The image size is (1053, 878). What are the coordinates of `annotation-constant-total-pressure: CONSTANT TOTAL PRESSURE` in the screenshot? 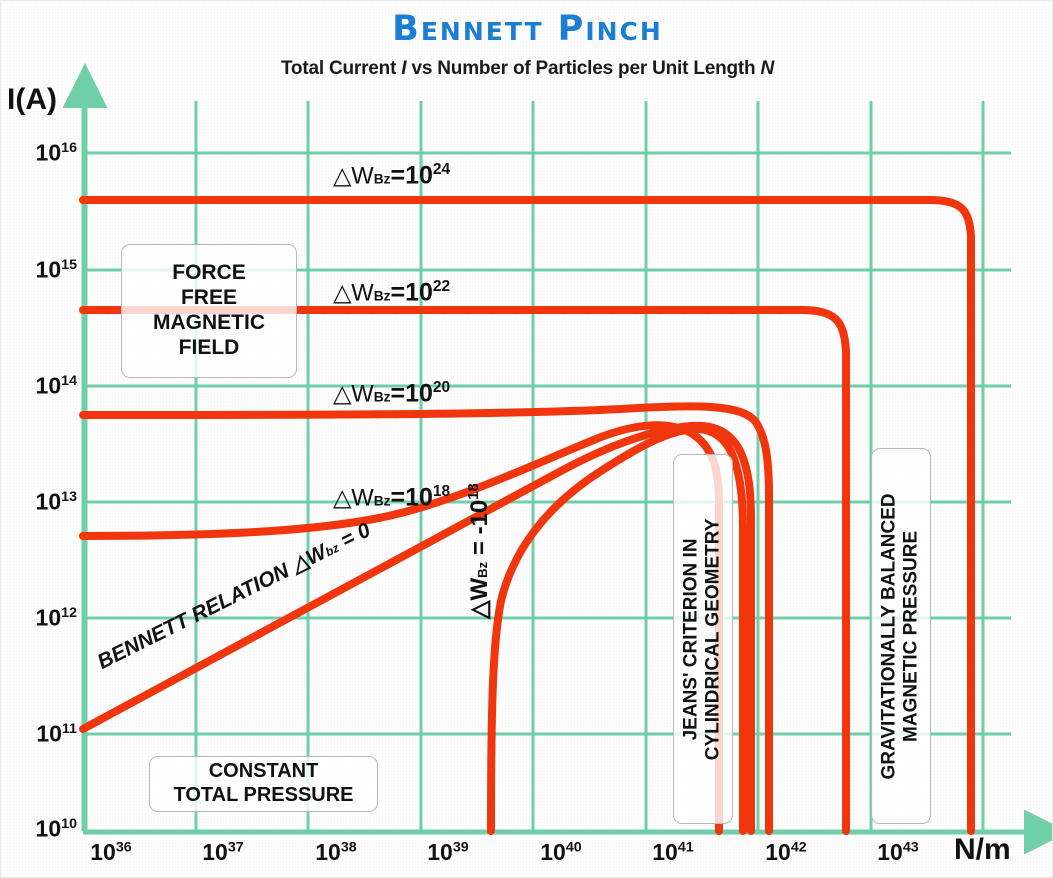 It's located at (263, 784).